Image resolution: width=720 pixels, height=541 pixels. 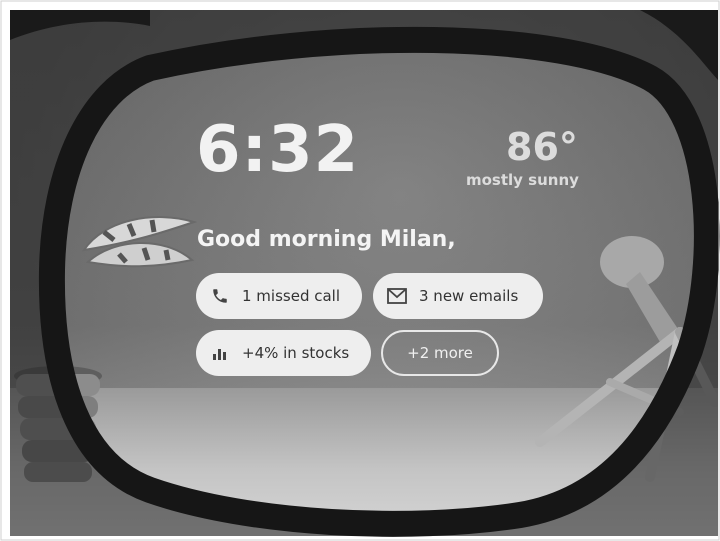 What do you see at coordinates (542, 147) in the screenshot?
I see `weather-temperature: 86°` at bounding box center [542, 147].